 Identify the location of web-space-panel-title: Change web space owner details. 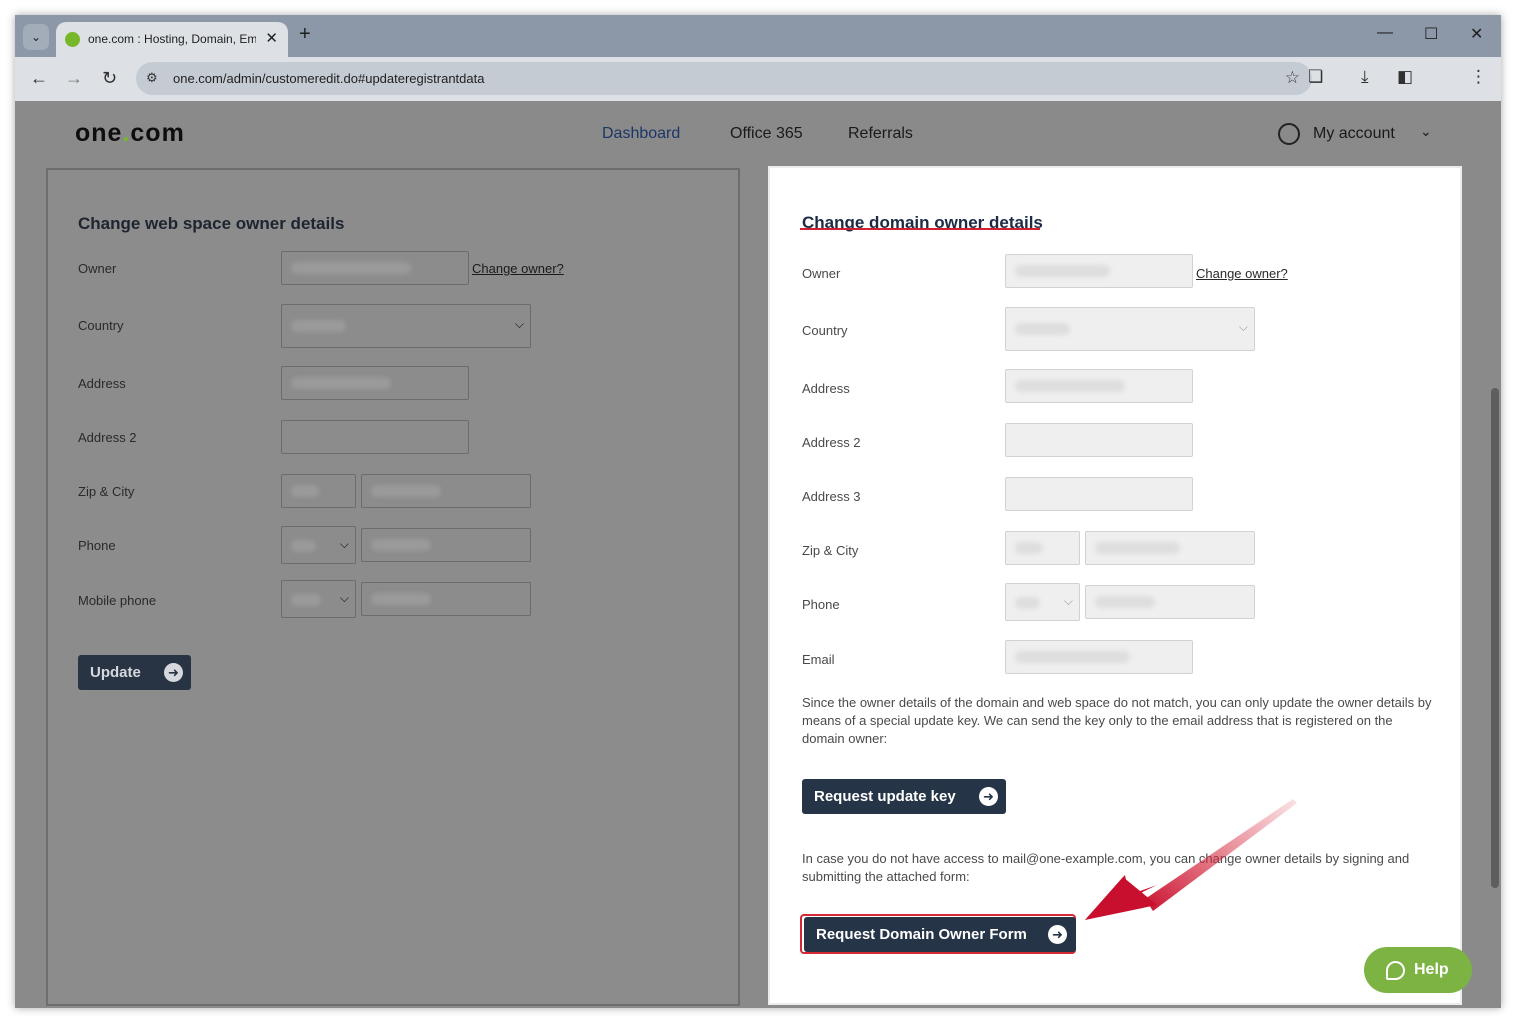
(211, 223).